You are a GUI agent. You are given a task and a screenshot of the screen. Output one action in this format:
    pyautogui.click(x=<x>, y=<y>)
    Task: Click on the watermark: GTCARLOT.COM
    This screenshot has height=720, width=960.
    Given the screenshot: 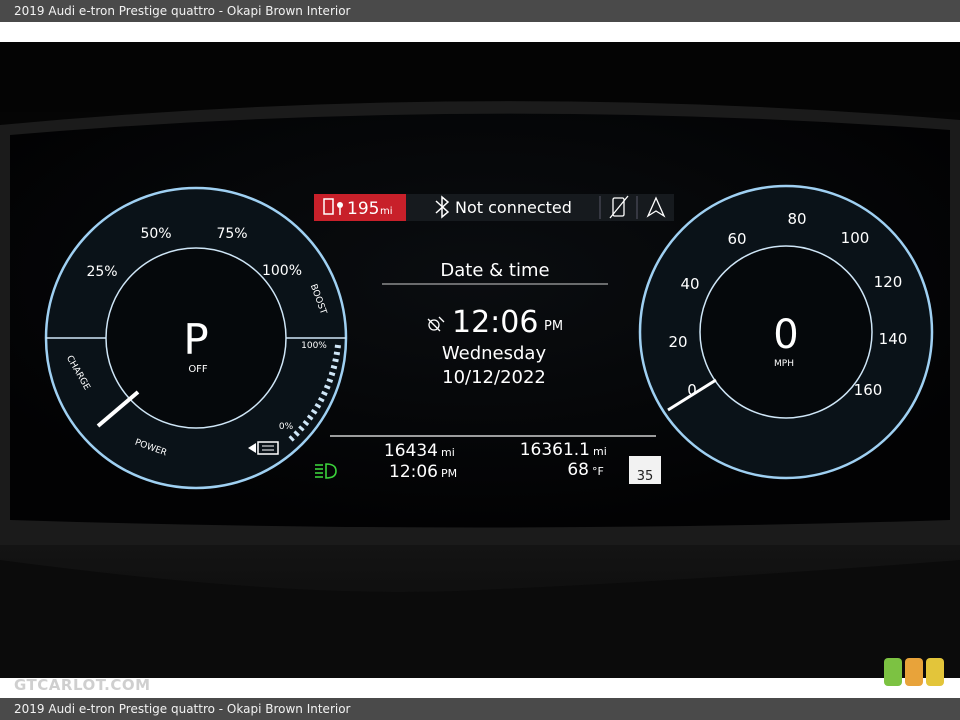 What is the action you would take?
    pyautogui.click(x=82, y=685)
    